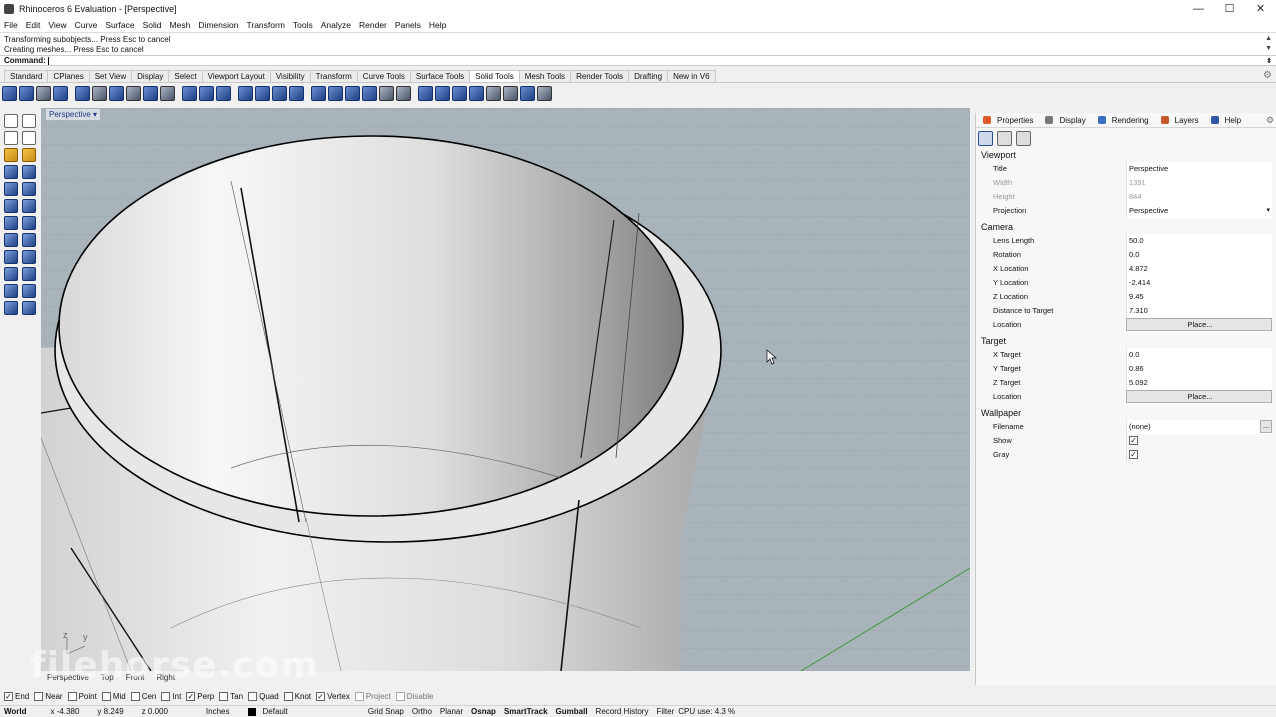 Image resolution: width=1276 pixels, height=717 pixels. What do you see at coordinates (386, 711) in the screenshot?
I see `grid-snap-toggle: Grid Snap` at bounding box center [386, 711].